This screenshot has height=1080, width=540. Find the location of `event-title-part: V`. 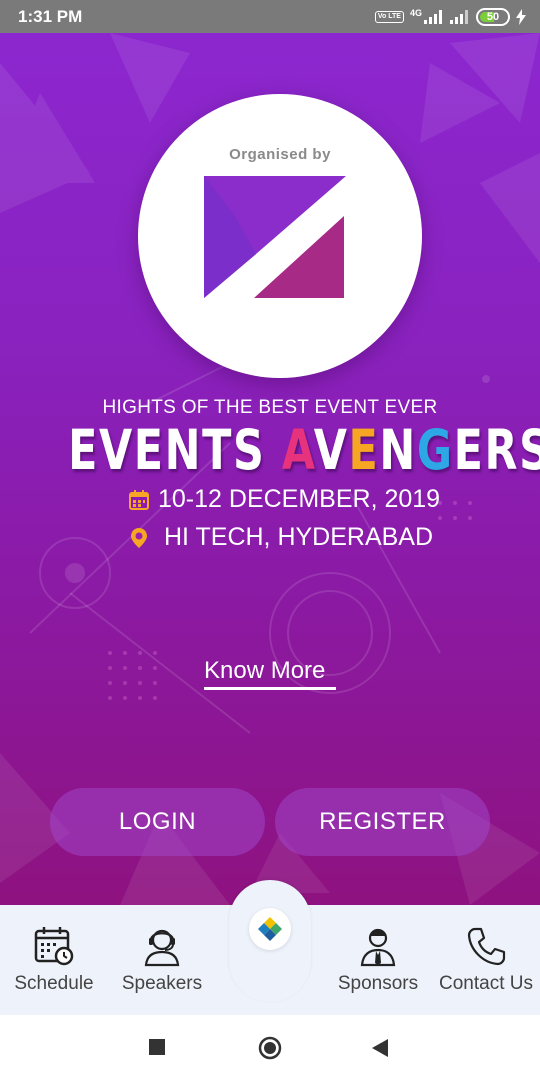

event-title-part: V is located at coordinates (331, 450).